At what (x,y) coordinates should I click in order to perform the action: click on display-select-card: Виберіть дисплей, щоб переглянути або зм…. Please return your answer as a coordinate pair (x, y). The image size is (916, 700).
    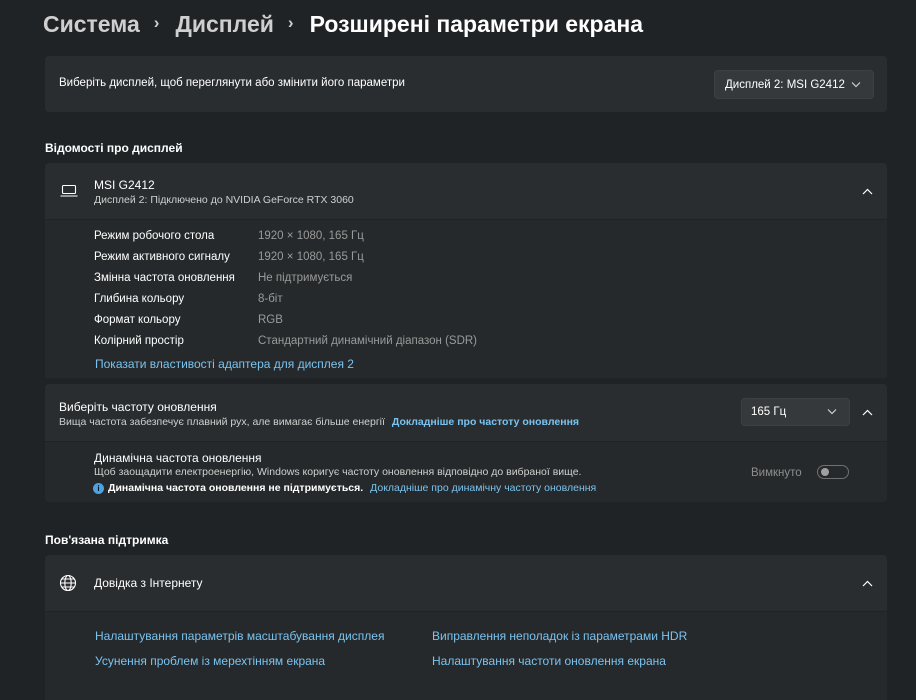
    Looking at the image, I should click on (466, 84).